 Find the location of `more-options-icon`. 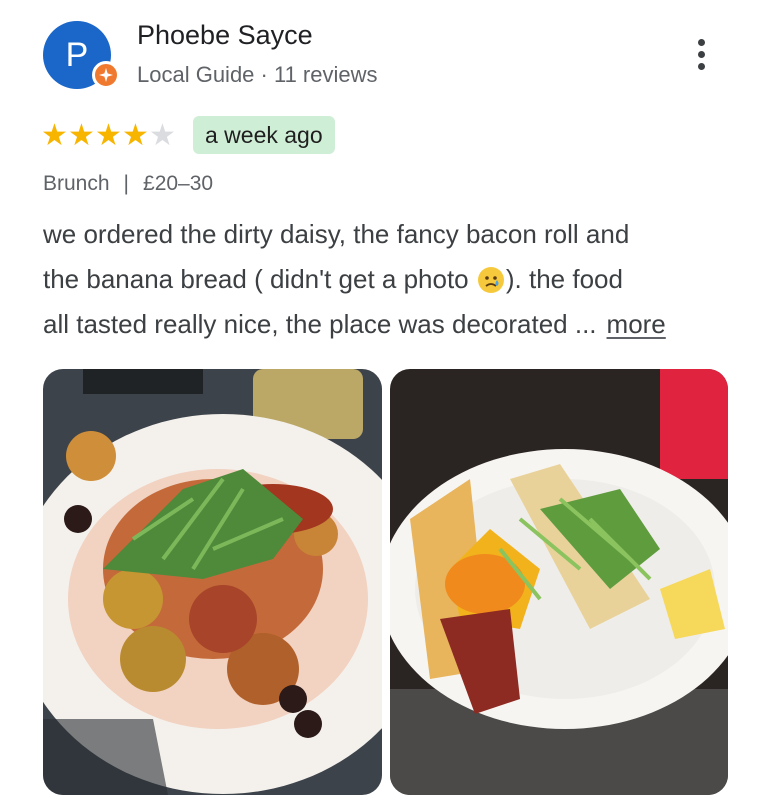

more-options-icon is located at coordinates (701, 54).